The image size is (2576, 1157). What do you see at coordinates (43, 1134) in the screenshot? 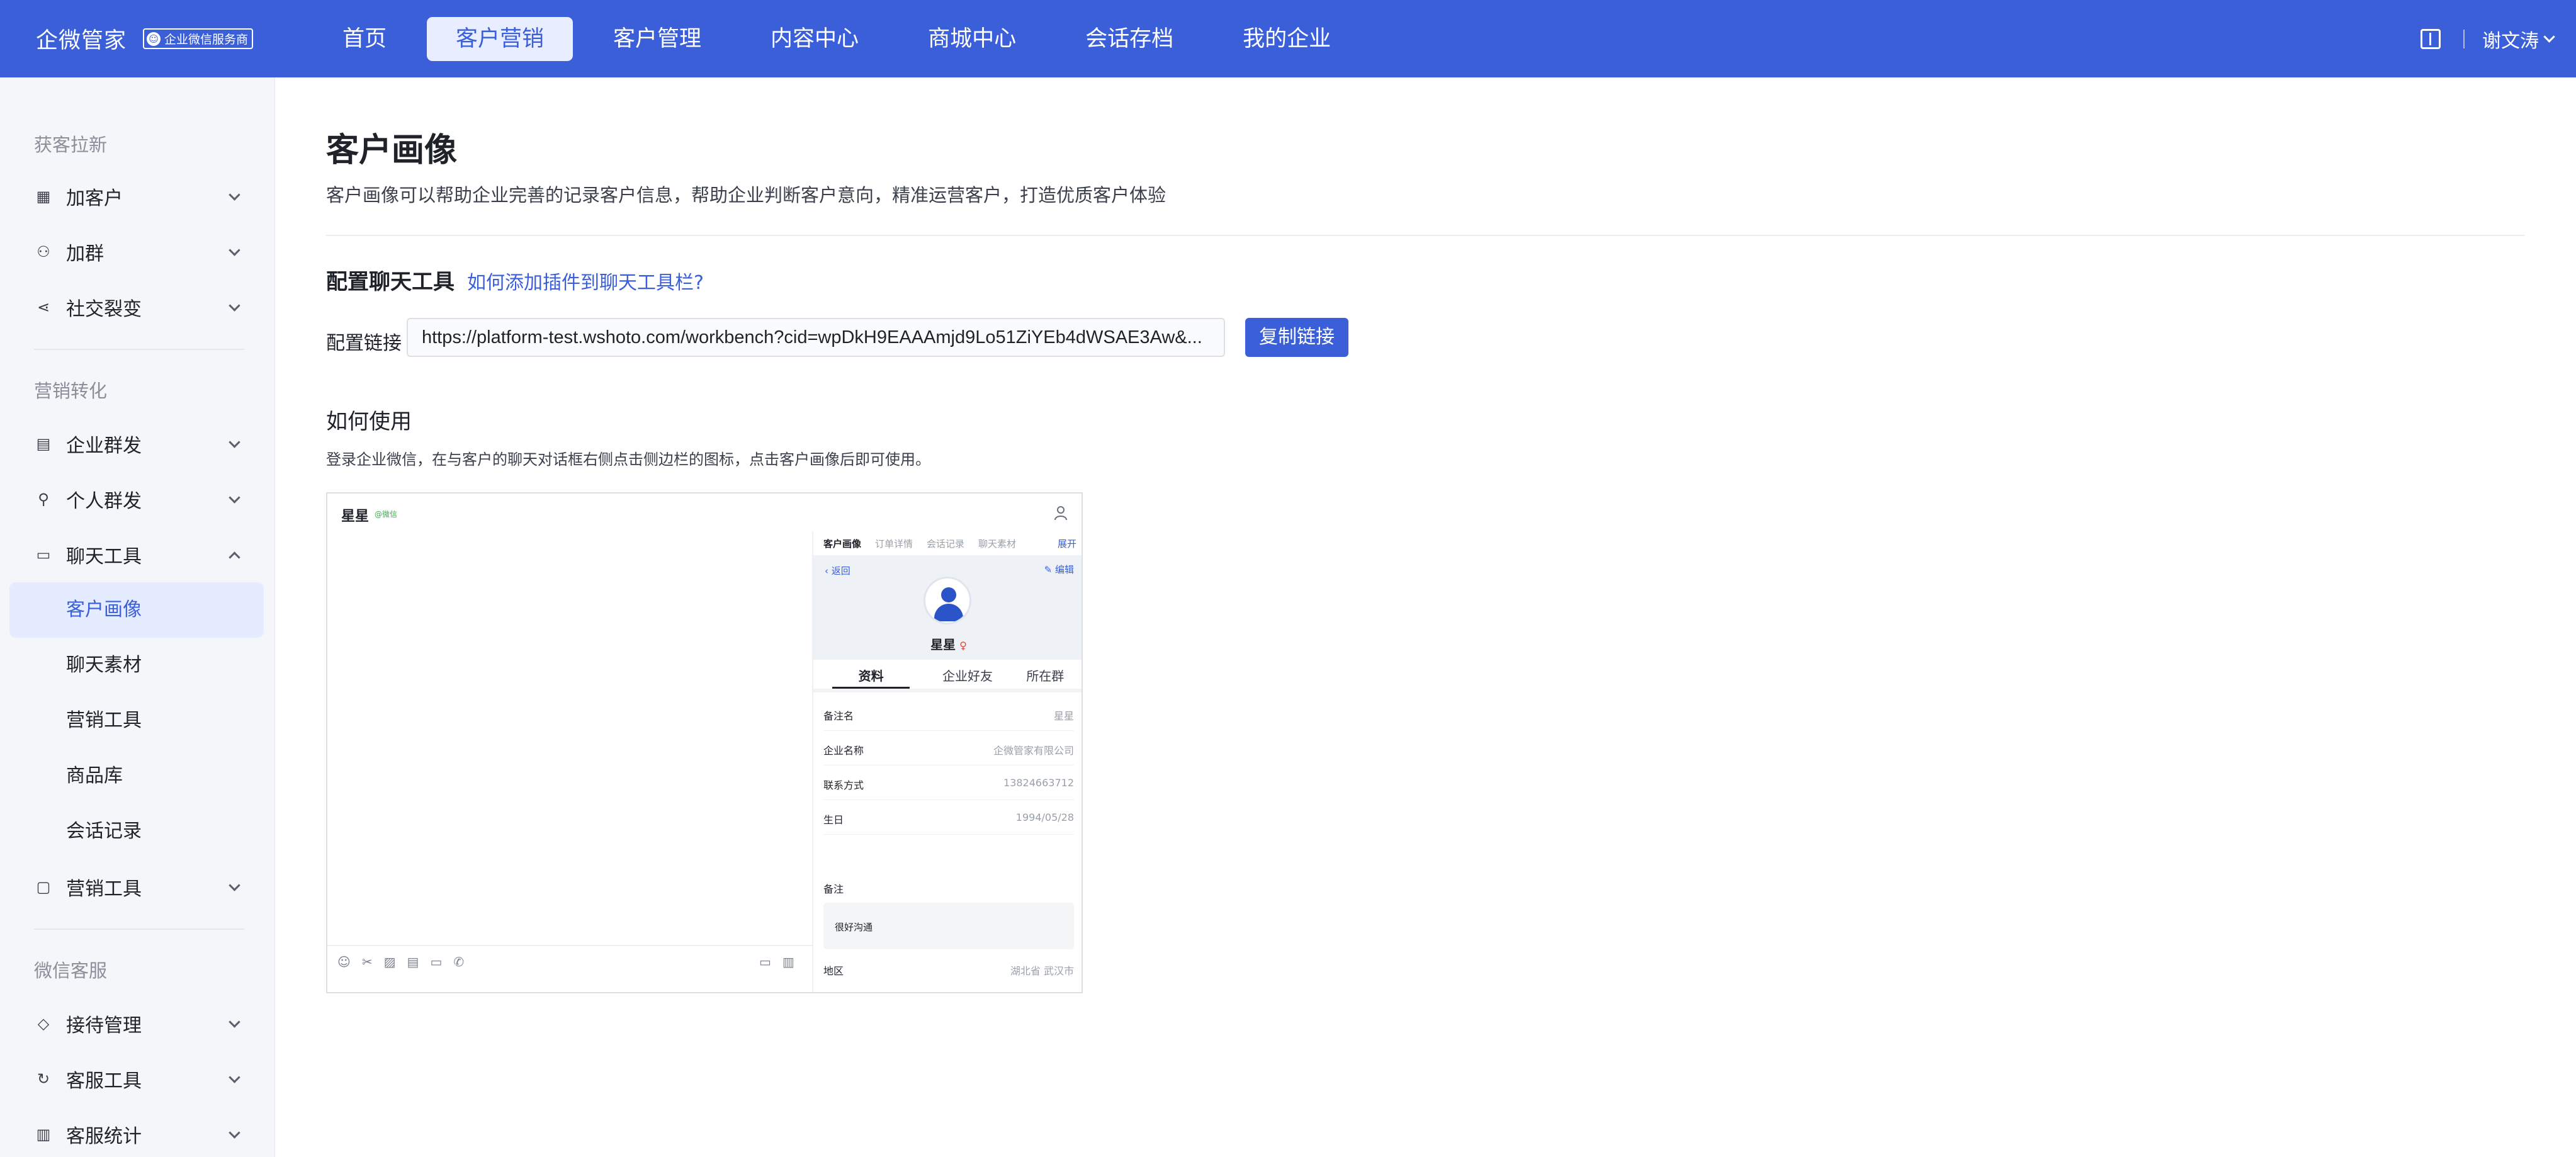
I see `bar-chart-icon: ▥` at bounding box center [43, 1134].